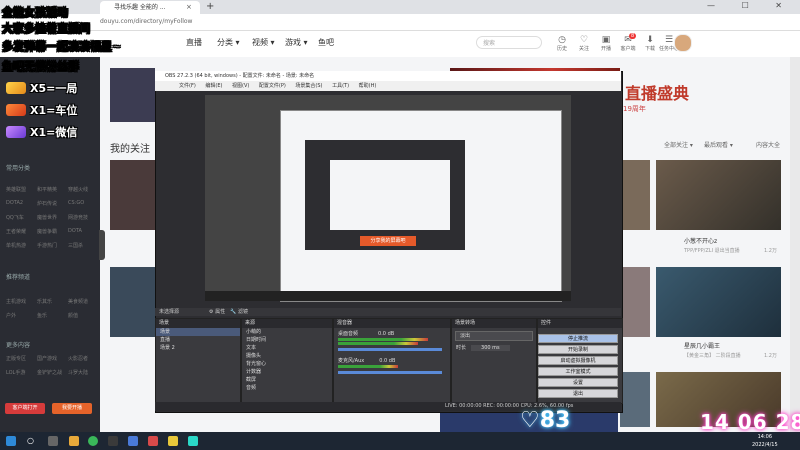 Image resolution: width=800 pixels, height=450 pixels. I want to click on filter-content: 内容大全, so click(768, 144).